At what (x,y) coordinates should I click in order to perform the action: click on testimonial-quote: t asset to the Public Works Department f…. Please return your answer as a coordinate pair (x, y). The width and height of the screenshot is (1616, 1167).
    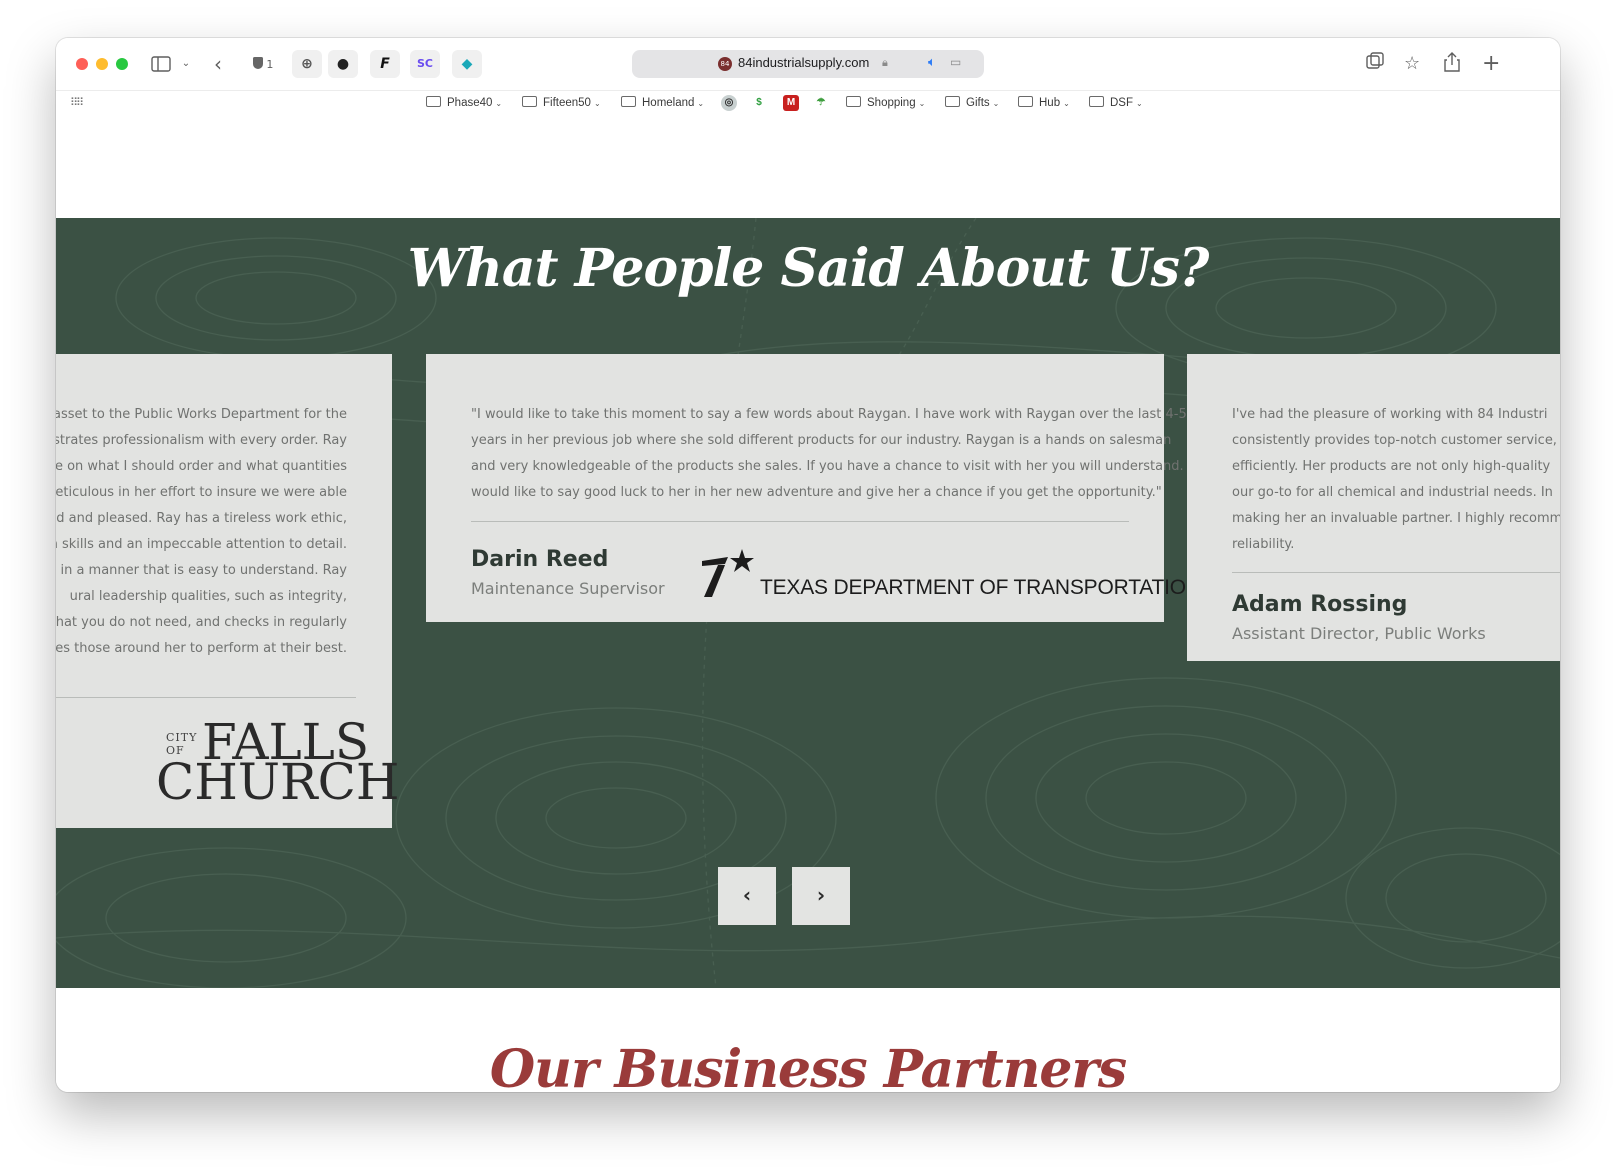
    Looking at the image, I should click on (201, 531).